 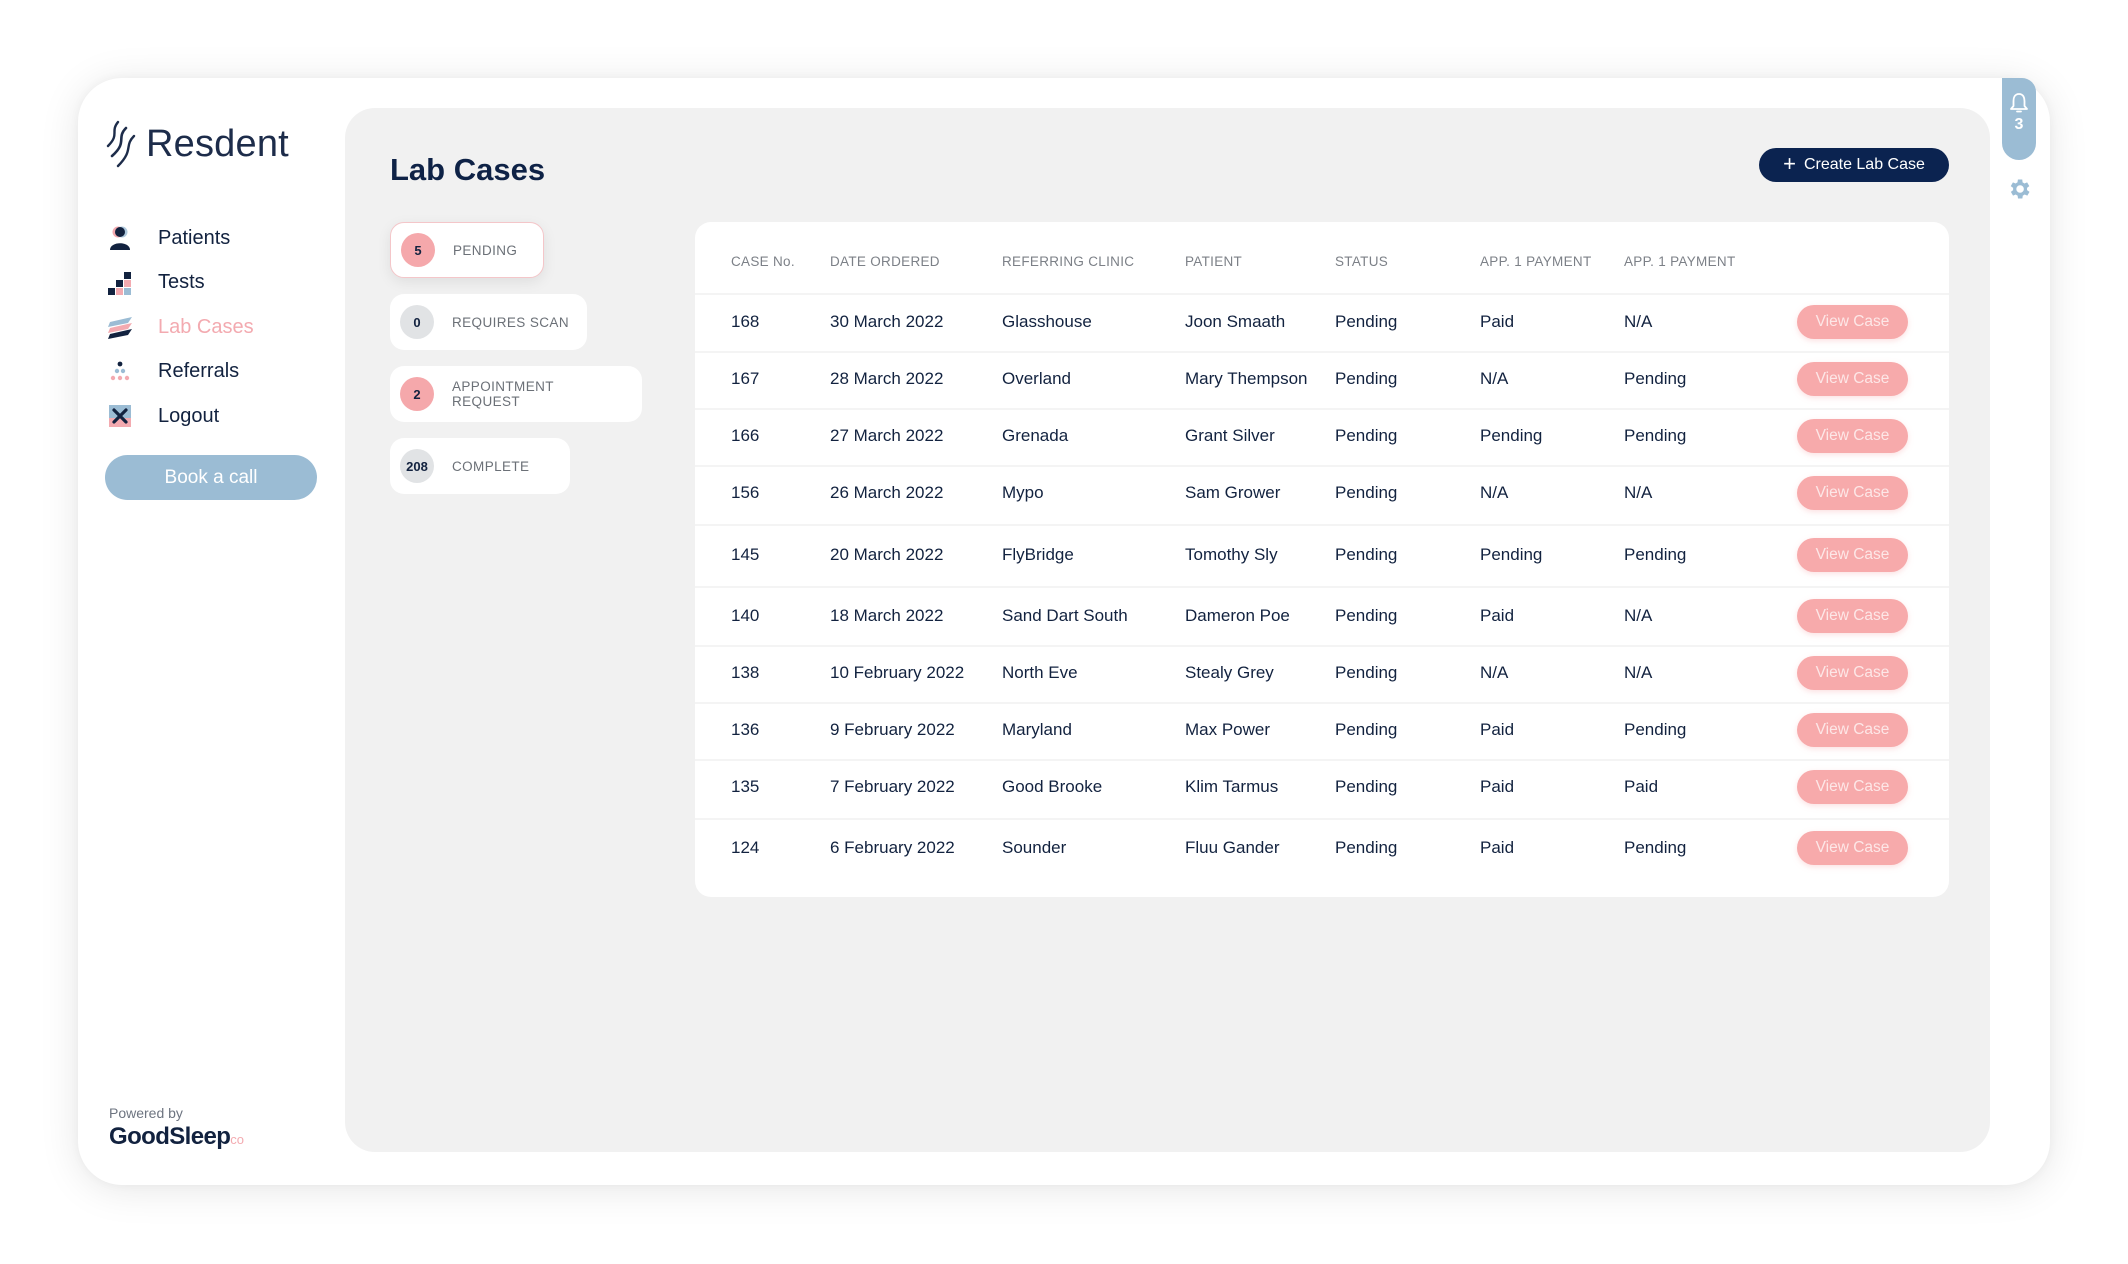 I want to click on sidebar-item-logout: Logout, so click(x=180, y=416).